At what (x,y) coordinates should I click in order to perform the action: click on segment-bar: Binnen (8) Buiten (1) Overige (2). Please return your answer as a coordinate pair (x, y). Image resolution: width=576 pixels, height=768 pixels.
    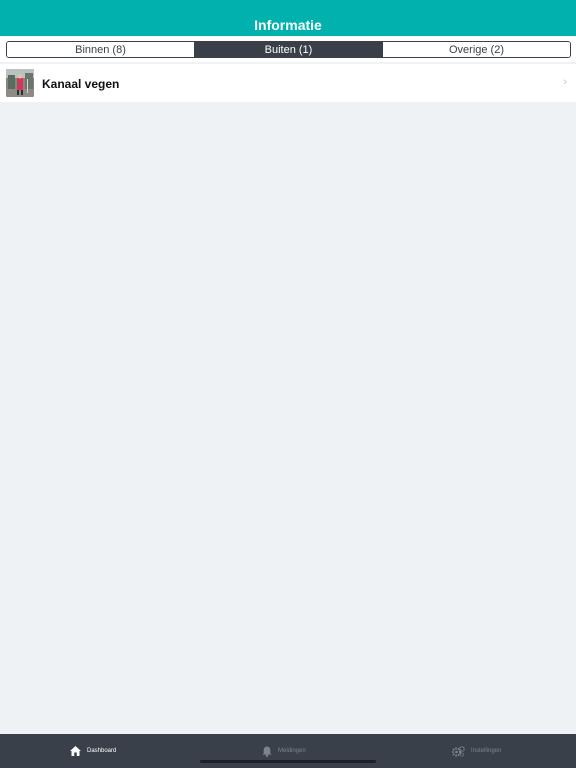
    Looking at the image, I should click on (288, 49).